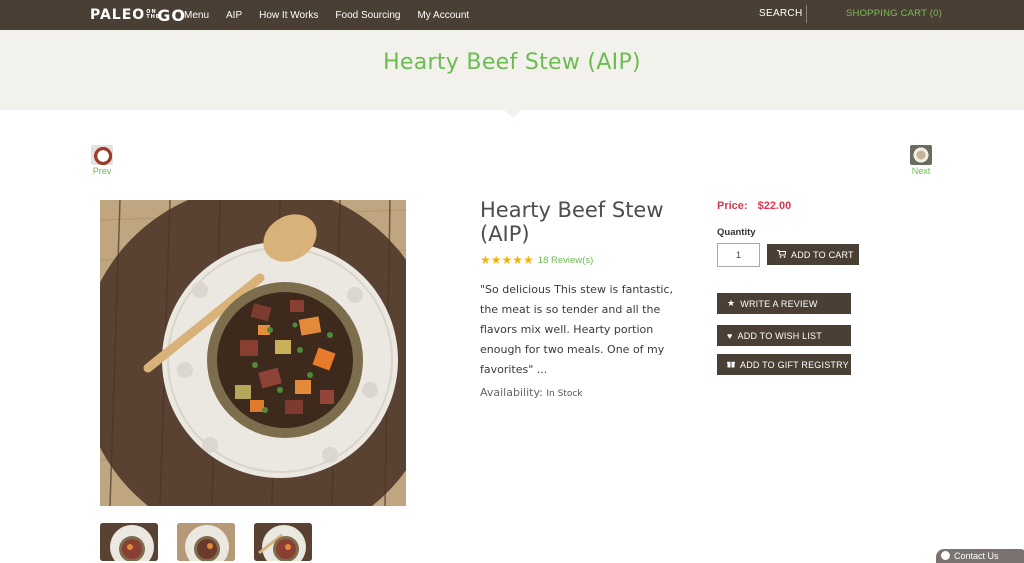 This screenshot has height=563, width=1024. I want to click on nav-item-how-it-works: How It Works, so click(288, 15).